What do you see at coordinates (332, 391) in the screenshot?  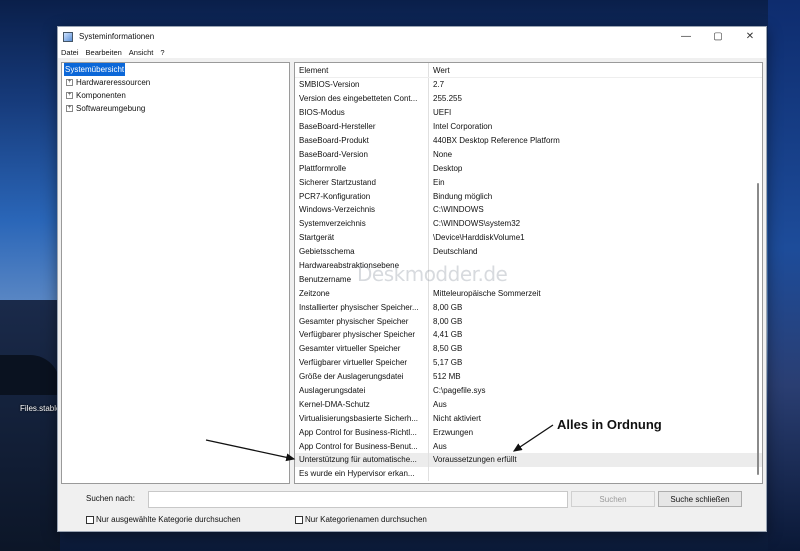 I see `row-element-cell: Auslagerungsdatei` at bounding box center [332, 391].